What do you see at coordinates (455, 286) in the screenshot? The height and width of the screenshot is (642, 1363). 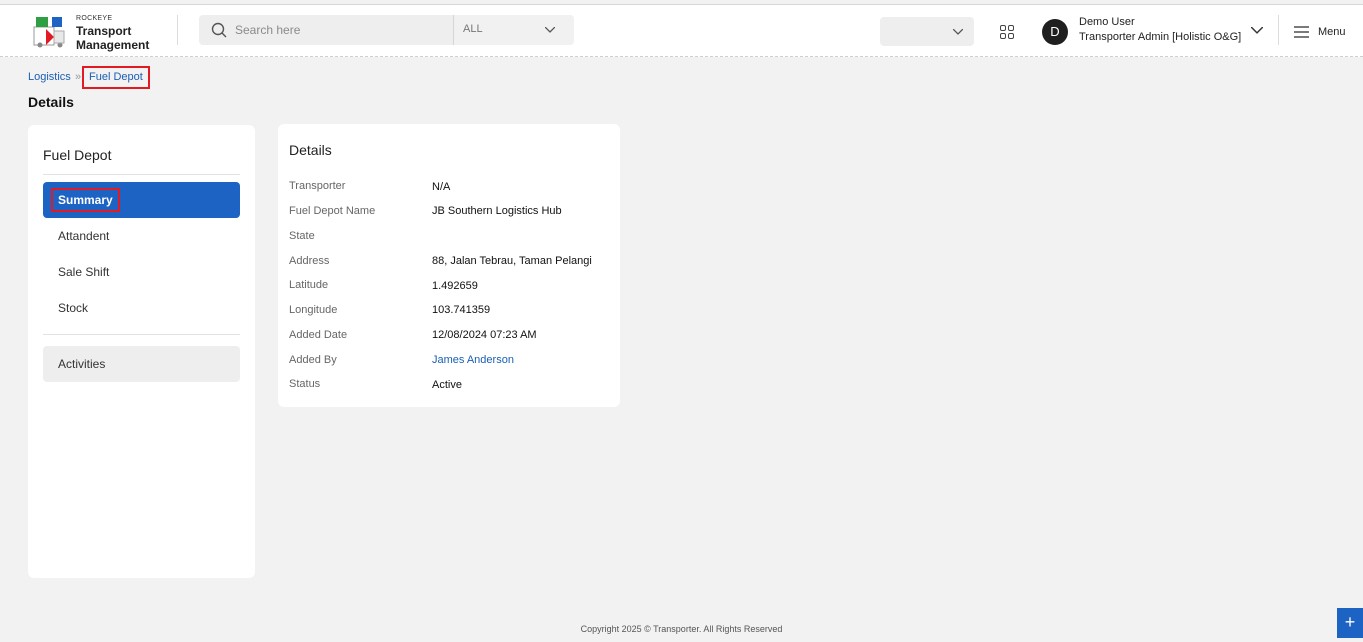 I see `detail-value-latitude: 1.492659` at bounding box center [455, 286].